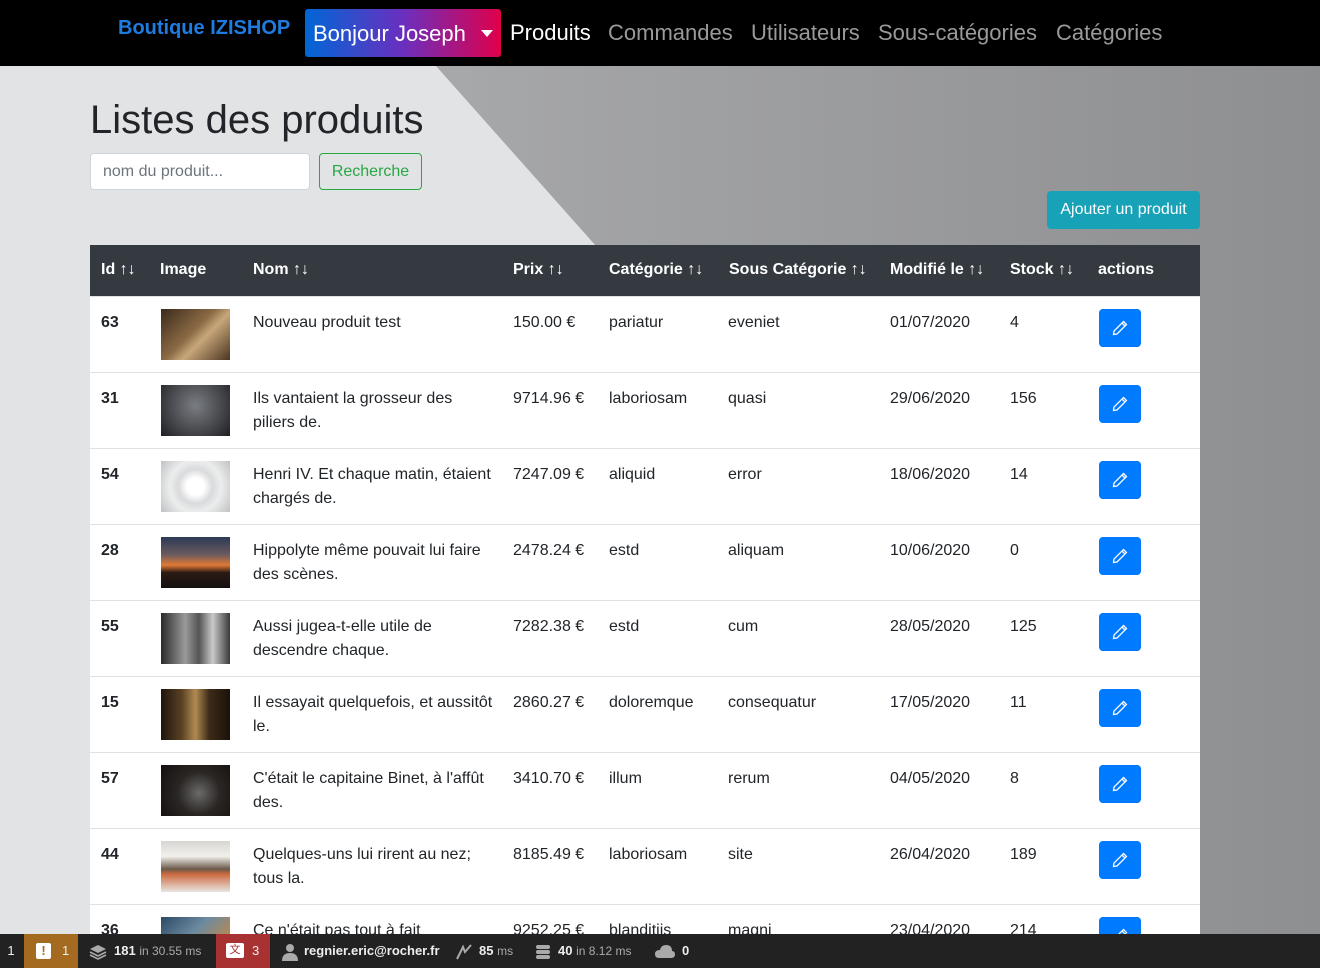  Describe the element at coordinates (110, 626) in the screenshot. I see `cell-id: 55` at that location.